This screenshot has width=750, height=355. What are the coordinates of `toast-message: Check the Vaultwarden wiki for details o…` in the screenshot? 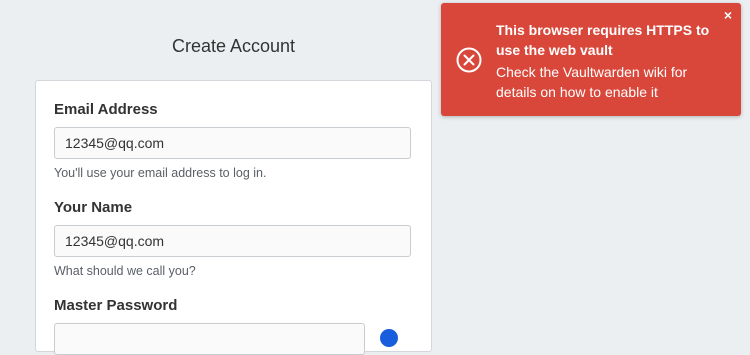 It's located at (592, 82).